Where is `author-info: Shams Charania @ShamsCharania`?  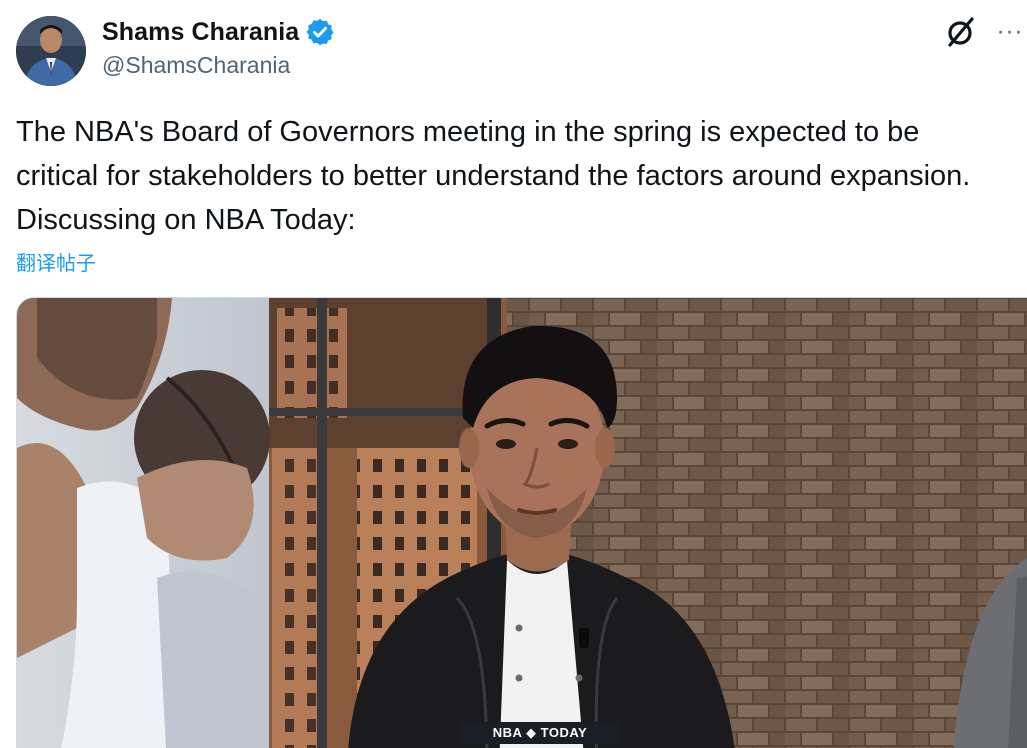 author-info: Shams Charania @ShamsCharania is located at coordinates (218, 47).